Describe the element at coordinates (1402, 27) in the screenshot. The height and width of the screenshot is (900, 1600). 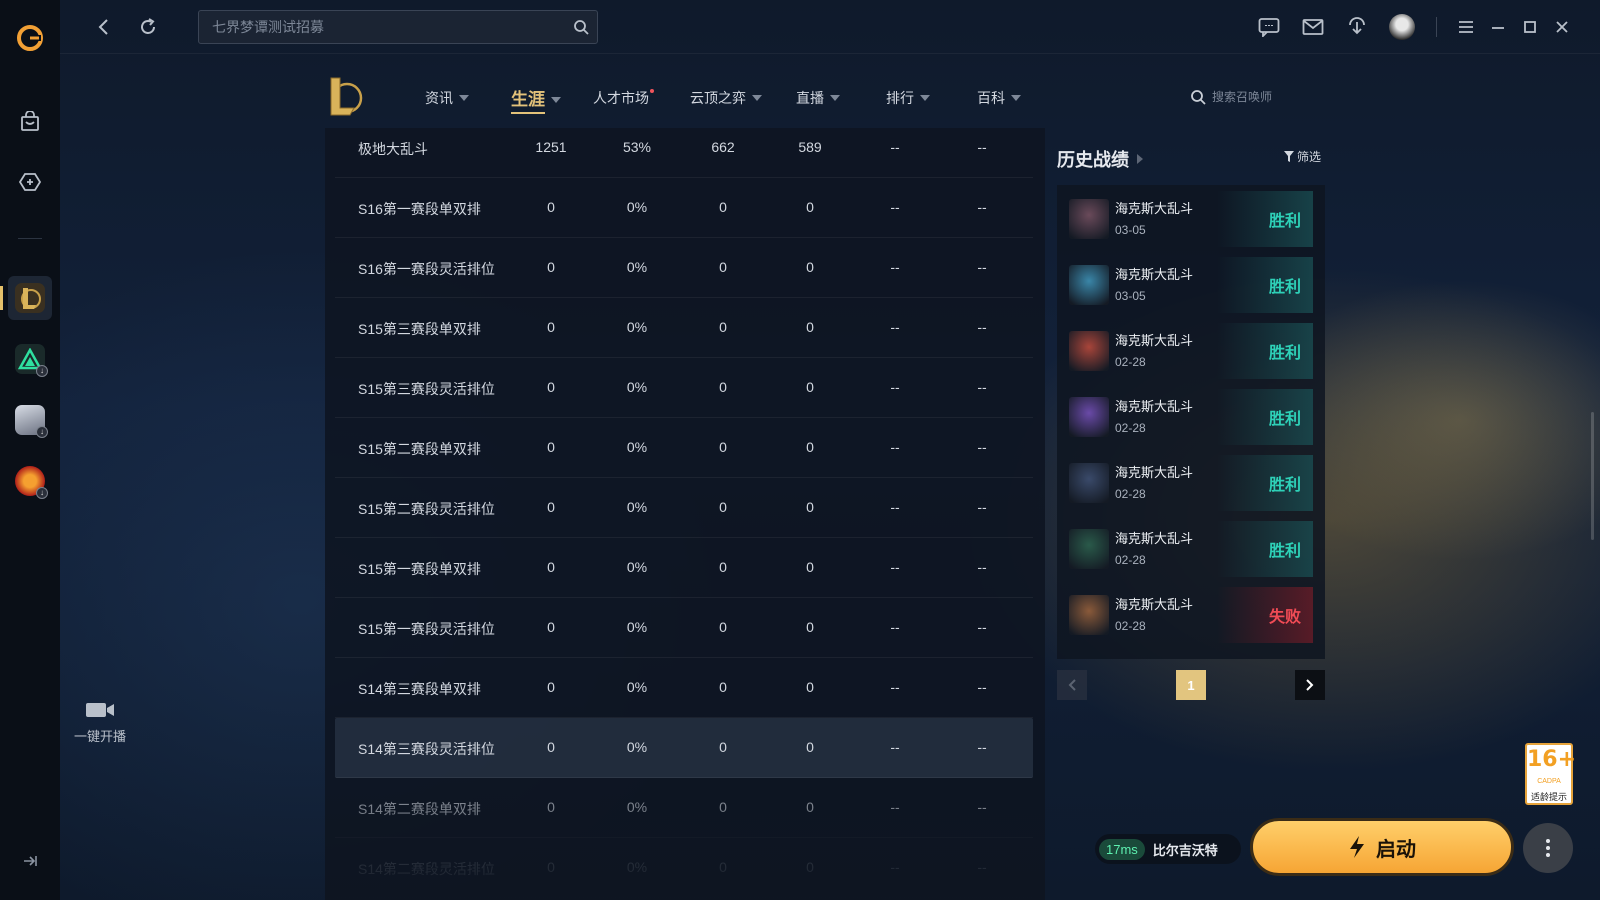
I see `user-avatar` at that location.